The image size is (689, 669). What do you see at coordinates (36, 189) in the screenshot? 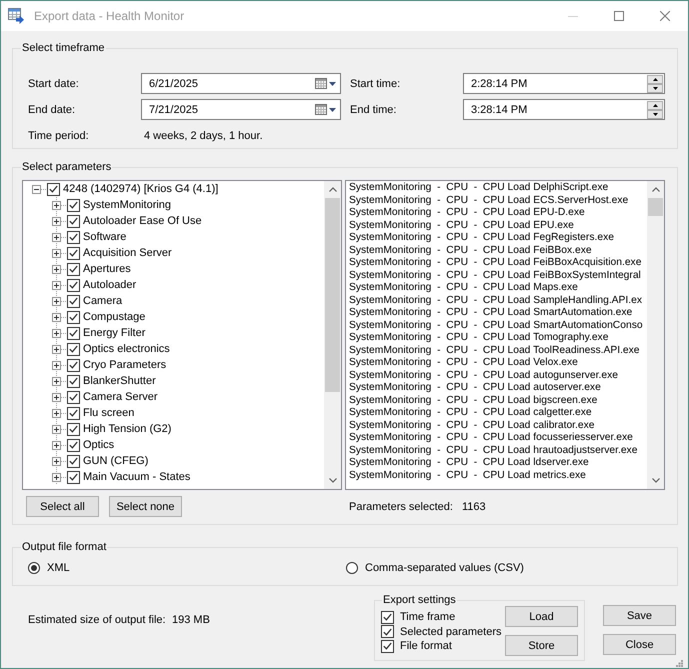
I see `minus-icon` at bounding box center [36, 189].